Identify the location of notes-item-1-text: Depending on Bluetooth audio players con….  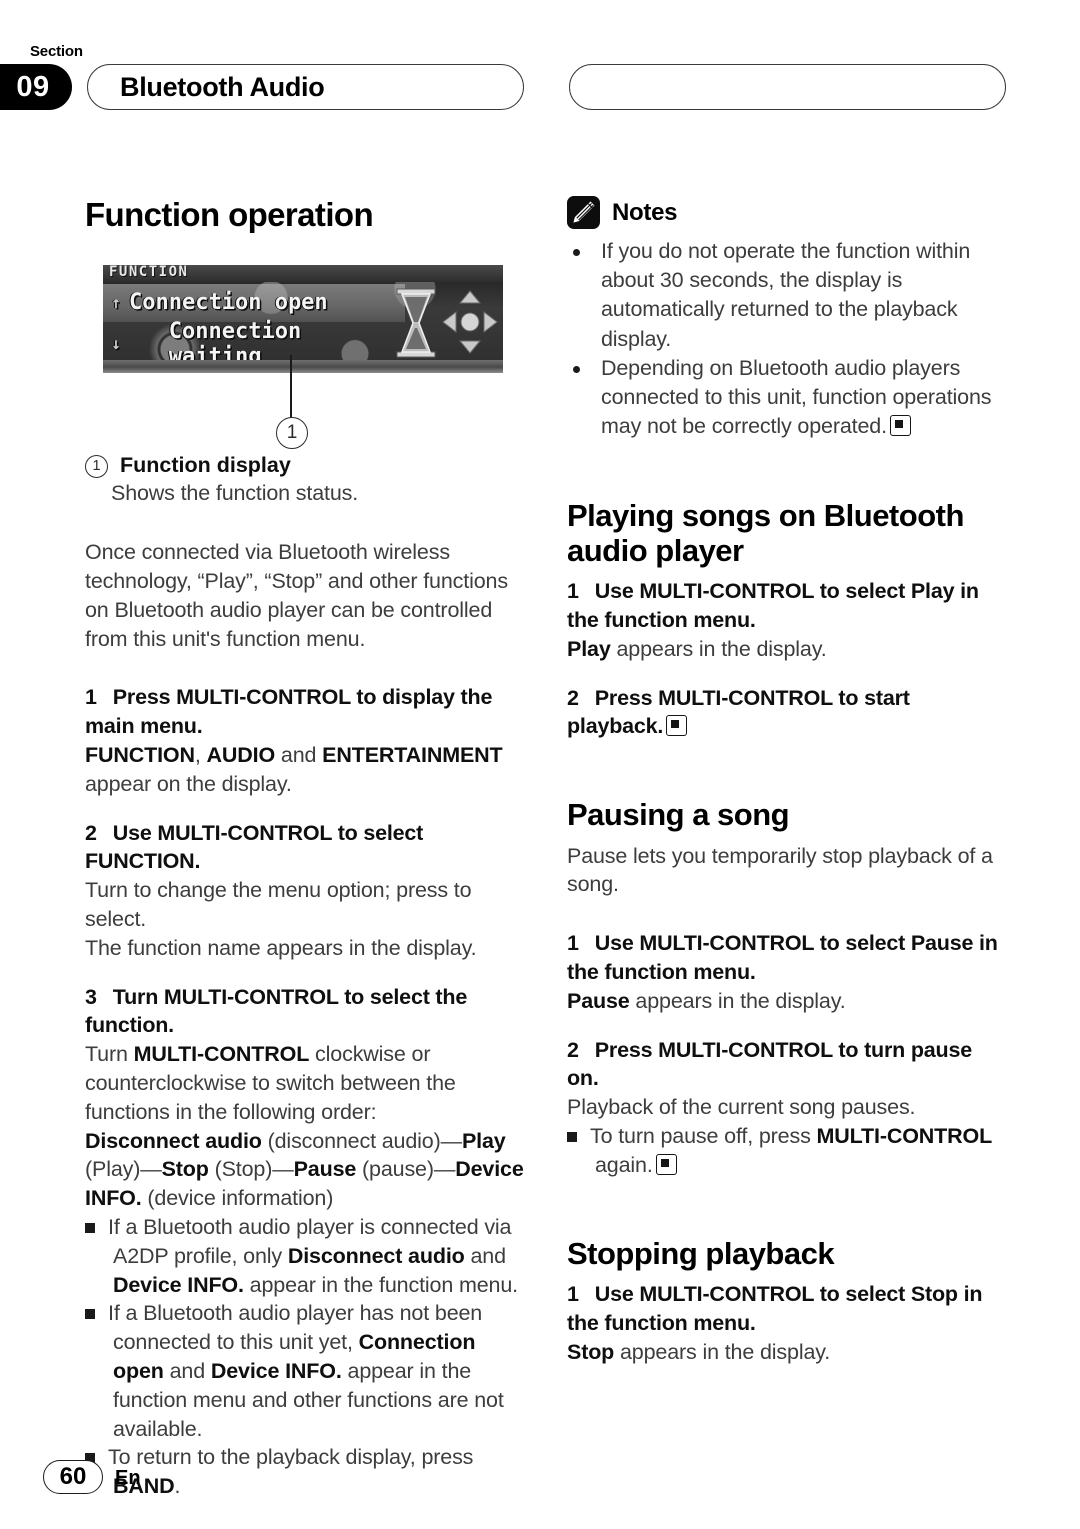
(796, 397).